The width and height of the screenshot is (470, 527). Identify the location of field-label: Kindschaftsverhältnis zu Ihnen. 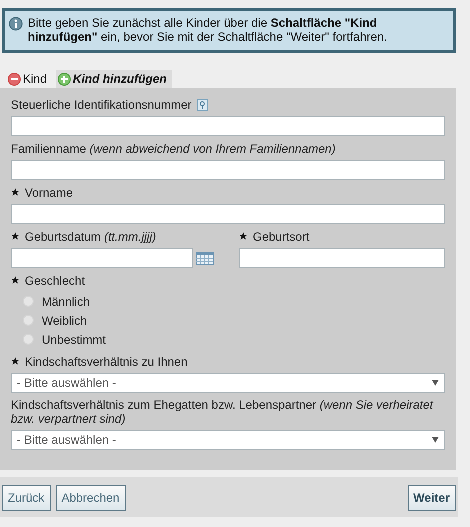
(106, 361).